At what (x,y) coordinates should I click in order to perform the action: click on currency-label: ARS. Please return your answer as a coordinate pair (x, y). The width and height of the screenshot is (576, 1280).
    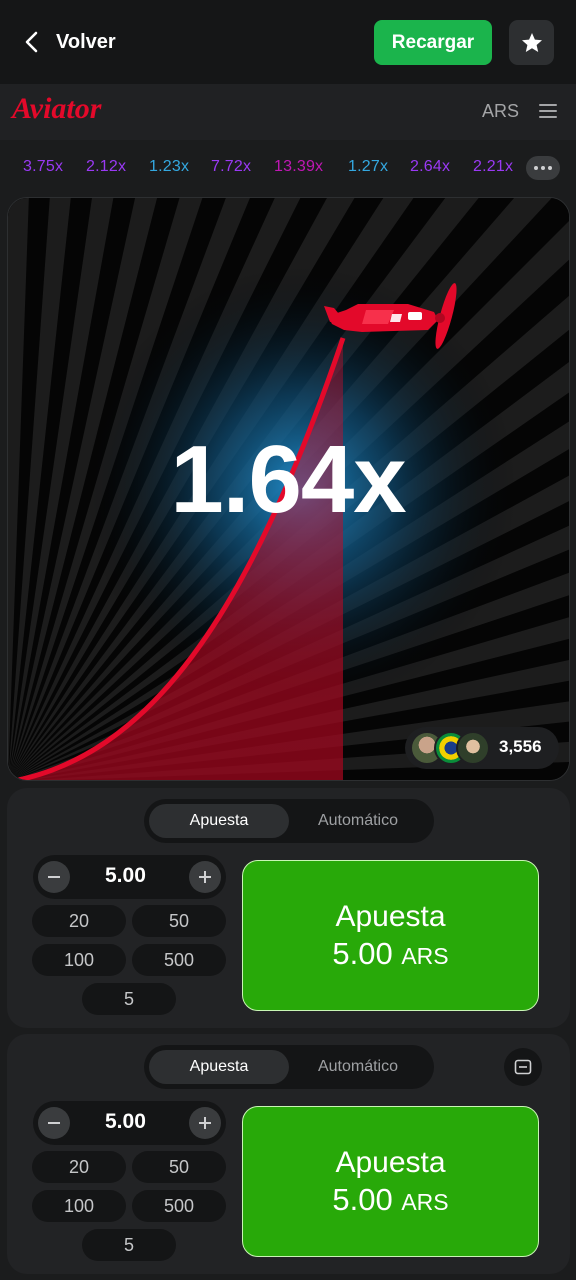
    Looking at the image, I should click on (501, 111).